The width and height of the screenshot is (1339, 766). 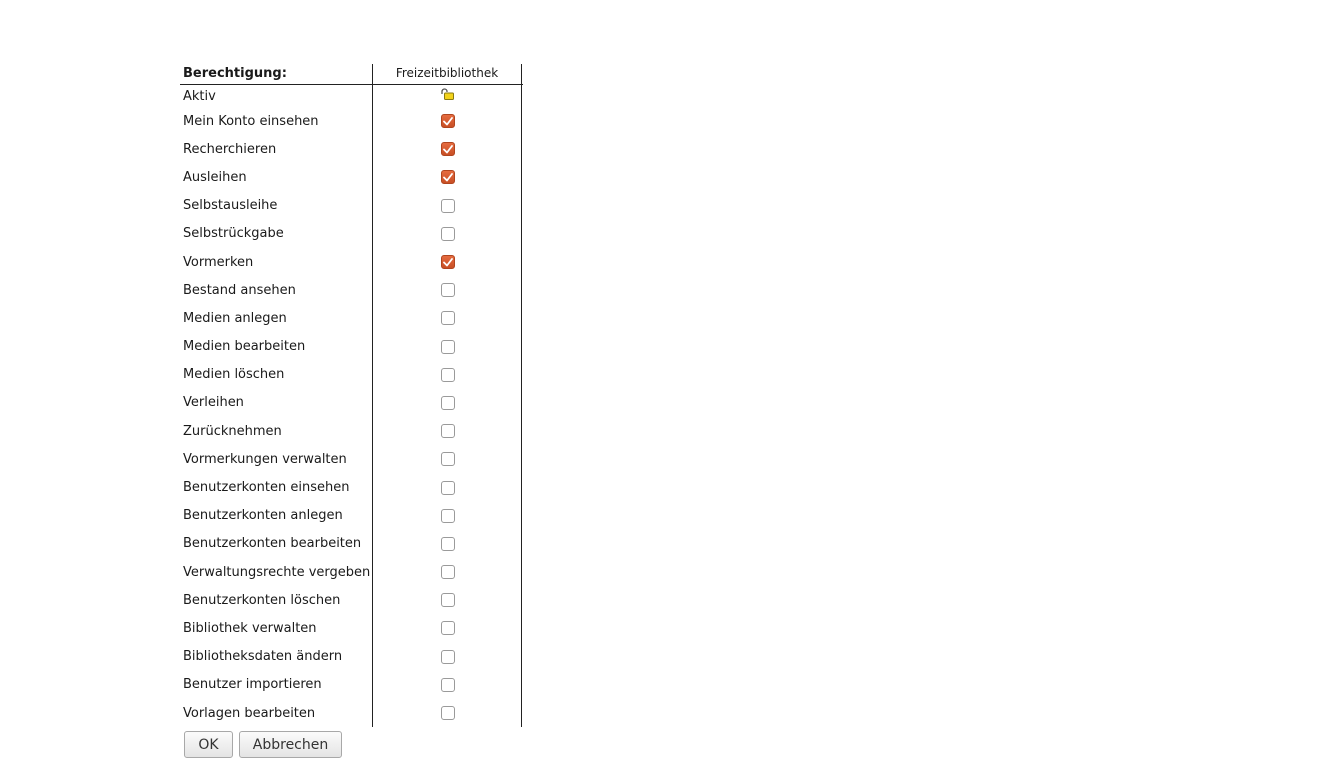 I want to click on active-row: Aktiv, so click(x=351, y=96).